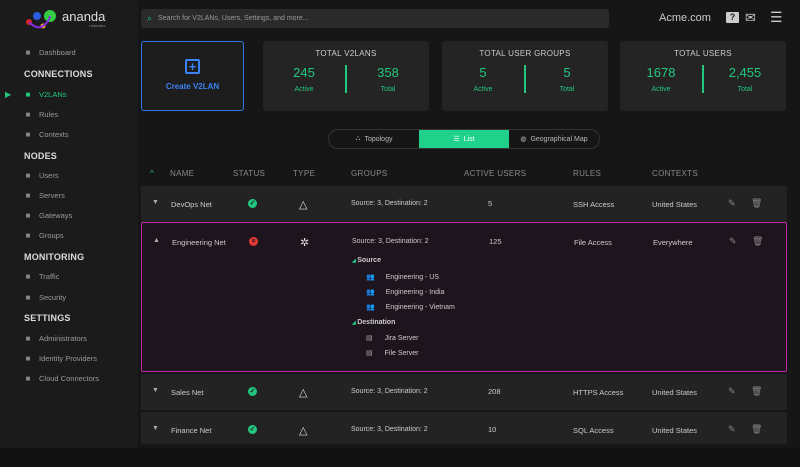  What do you see at coordinates (346, 76) in the screenshot?
I see `stat-card: TOTAL V2LANS 245 Active 358 Total` at bounding box center [346, 76].